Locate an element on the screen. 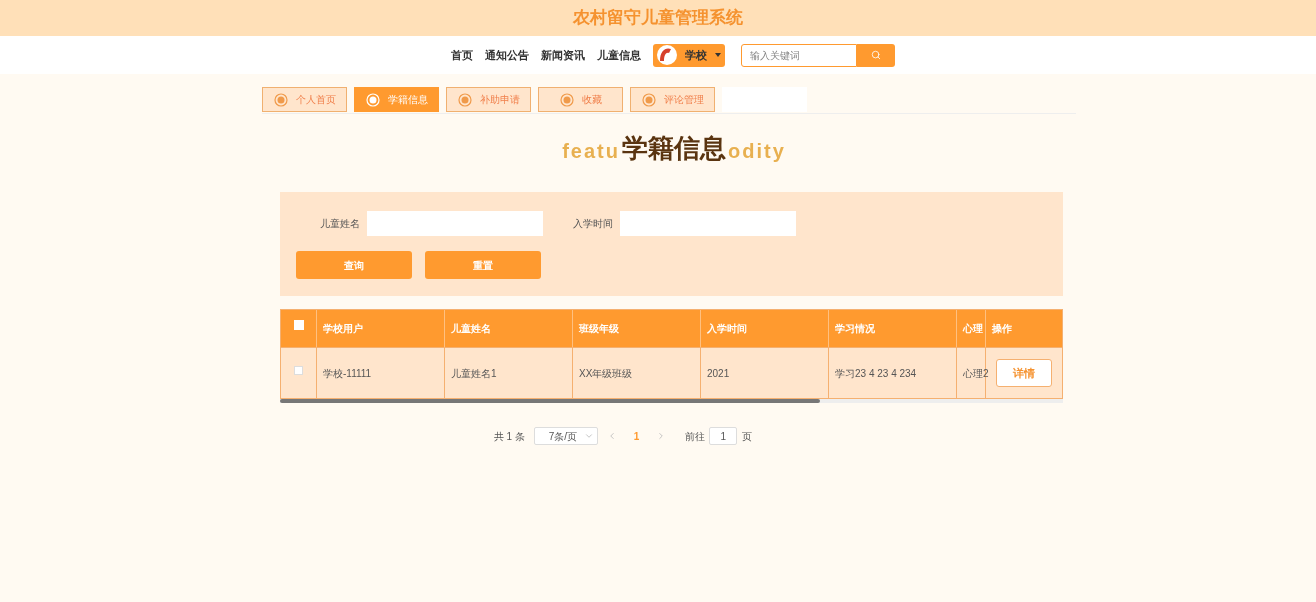  column-header: 入学时间 is located at coordinates (727, 329).